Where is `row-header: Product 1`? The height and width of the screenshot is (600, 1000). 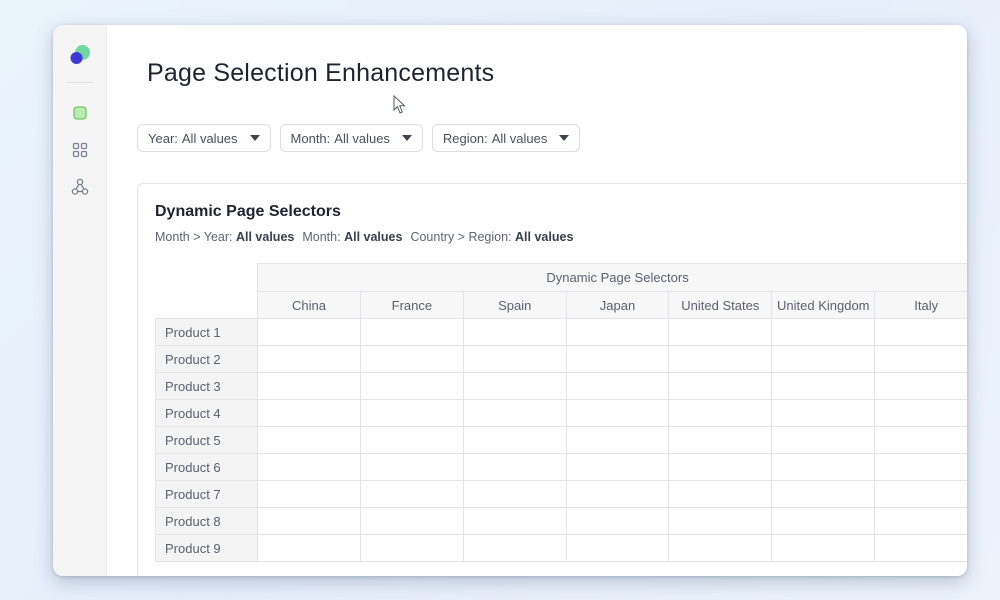 row-header: Product 1 is located at coordinates (206, 332).